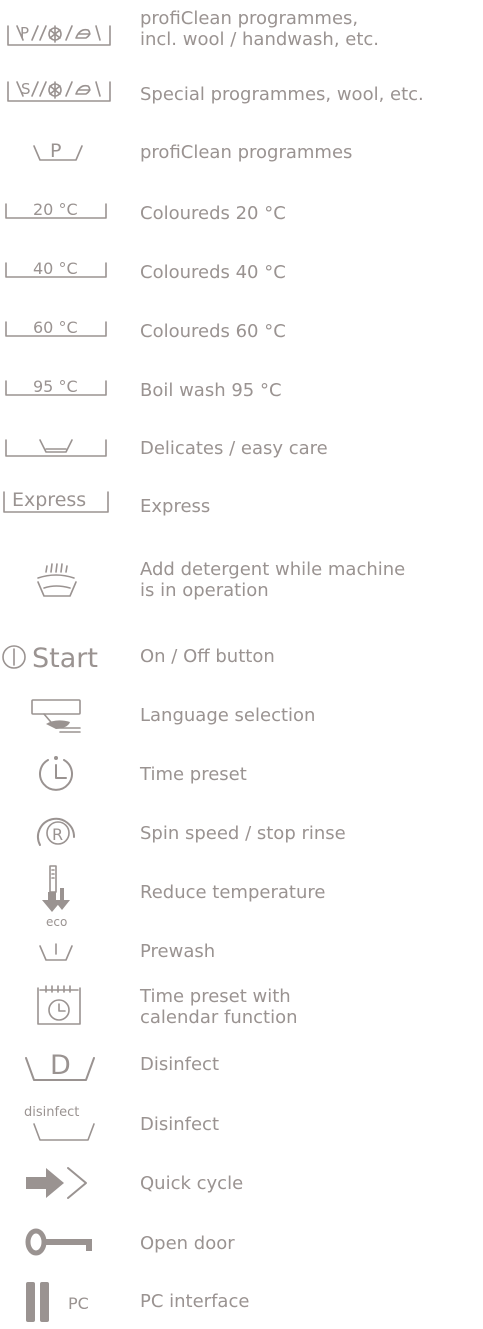 The image size is (483, 1329). I want to click on basin-95c-icon: 95 °C, so click(63, 389).